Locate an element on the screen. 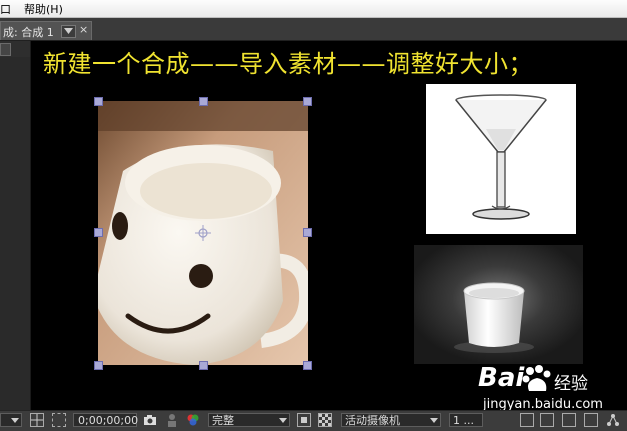 This screenshot has height=431, width=627. overlay-caption: 新建一个合成——导入素材——调整好大小； is located at coordinates (288, 64).